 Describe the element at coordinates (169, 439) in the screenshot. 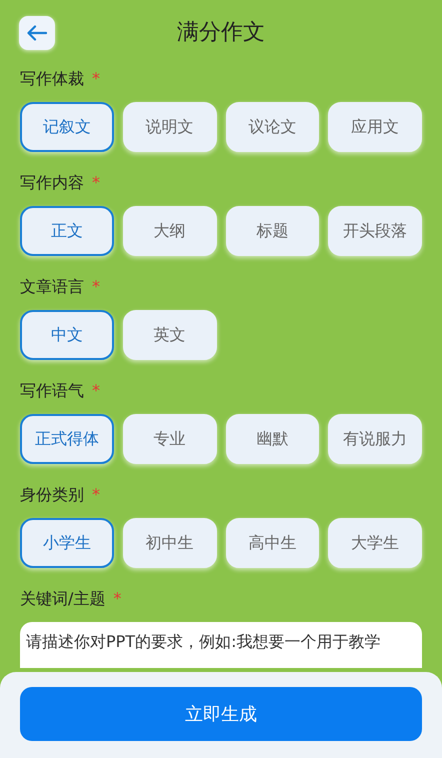

I see `option-button: 专业` at that location.